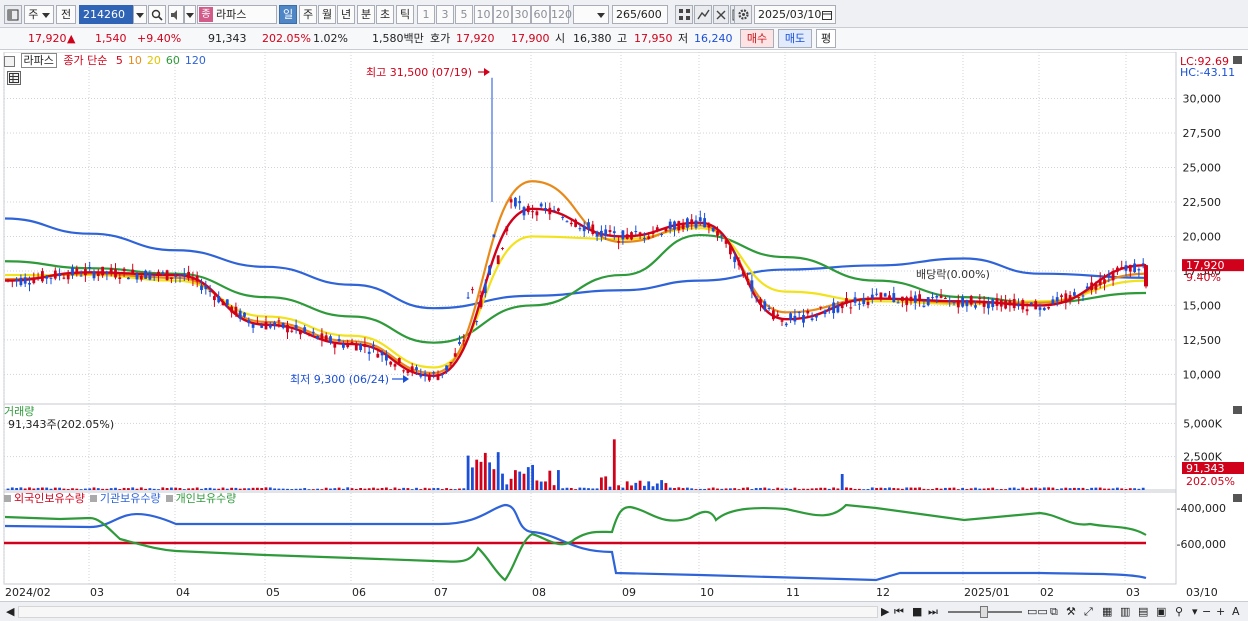 The height and width of the screenshot is (621, 1248). What do you see at coordinates (39, 14) in the screenshot?
I see `period-select: 주` at bounding box center [39, 14].